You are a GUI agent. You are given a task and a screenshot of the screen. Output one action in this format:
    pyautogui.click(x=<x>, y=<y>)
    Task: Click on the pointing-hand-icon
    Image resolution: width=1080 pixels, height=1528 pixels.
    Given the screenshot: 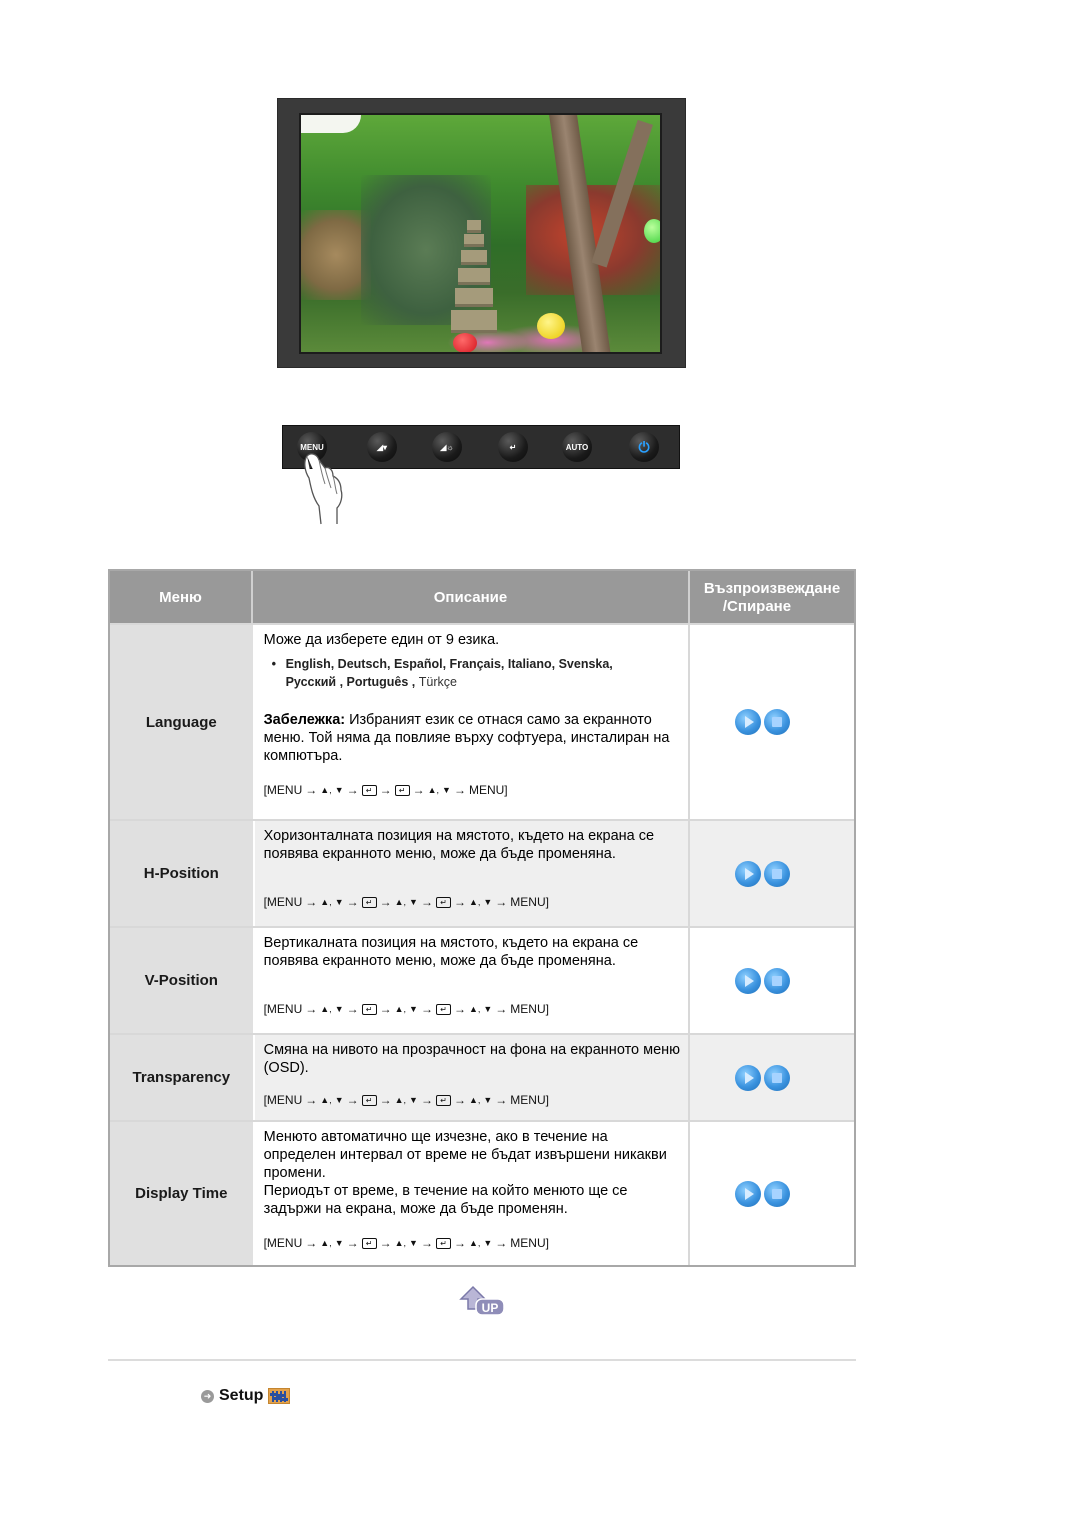 What is the action you would take?
    pyautogui.click(x=323, y=489)
    